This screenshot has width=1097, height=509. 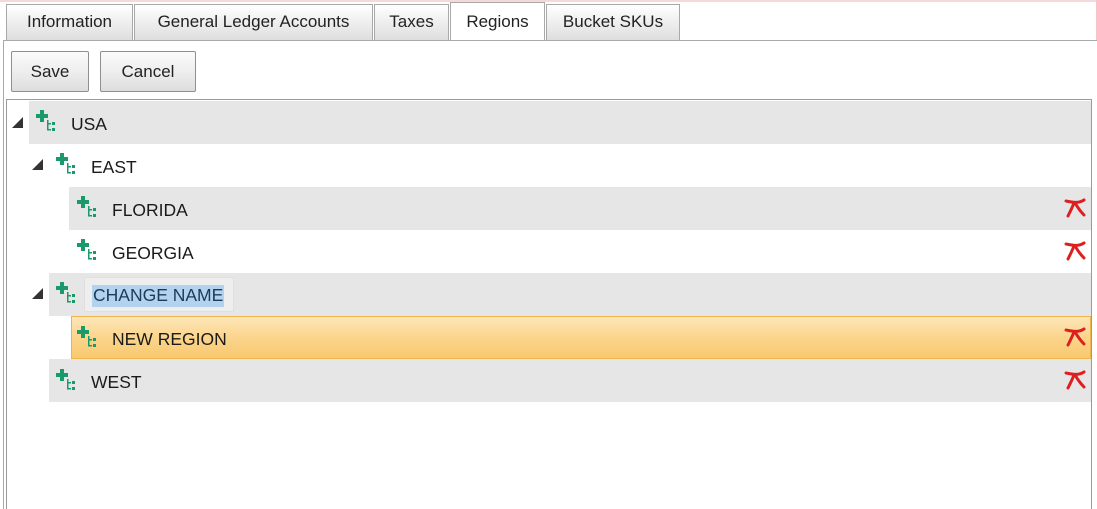 I want to click on tree-node-label: WEST, so click(x=116, y=382).